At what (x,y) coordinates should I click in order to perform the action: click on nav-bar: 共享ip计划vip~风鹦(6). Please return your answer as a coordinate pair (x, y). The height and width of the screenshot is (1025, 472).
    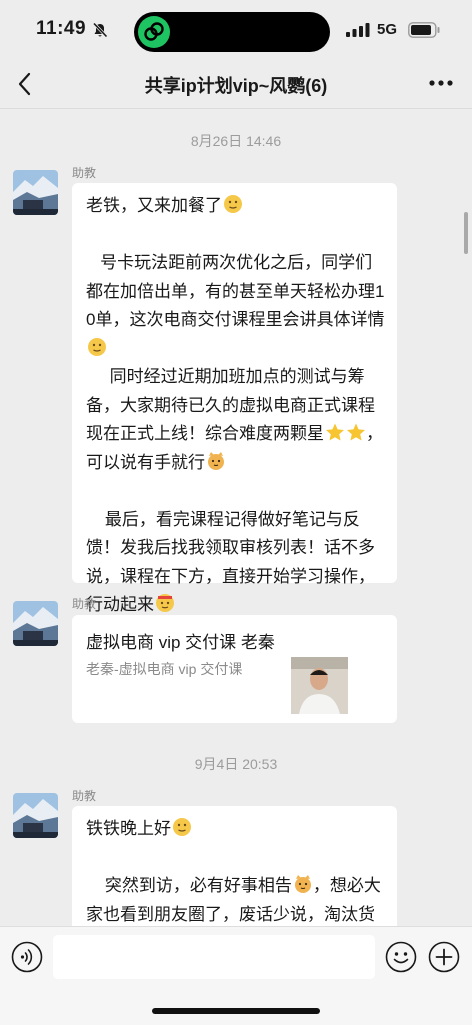
    Looking at the image, I should click on (236, 84).